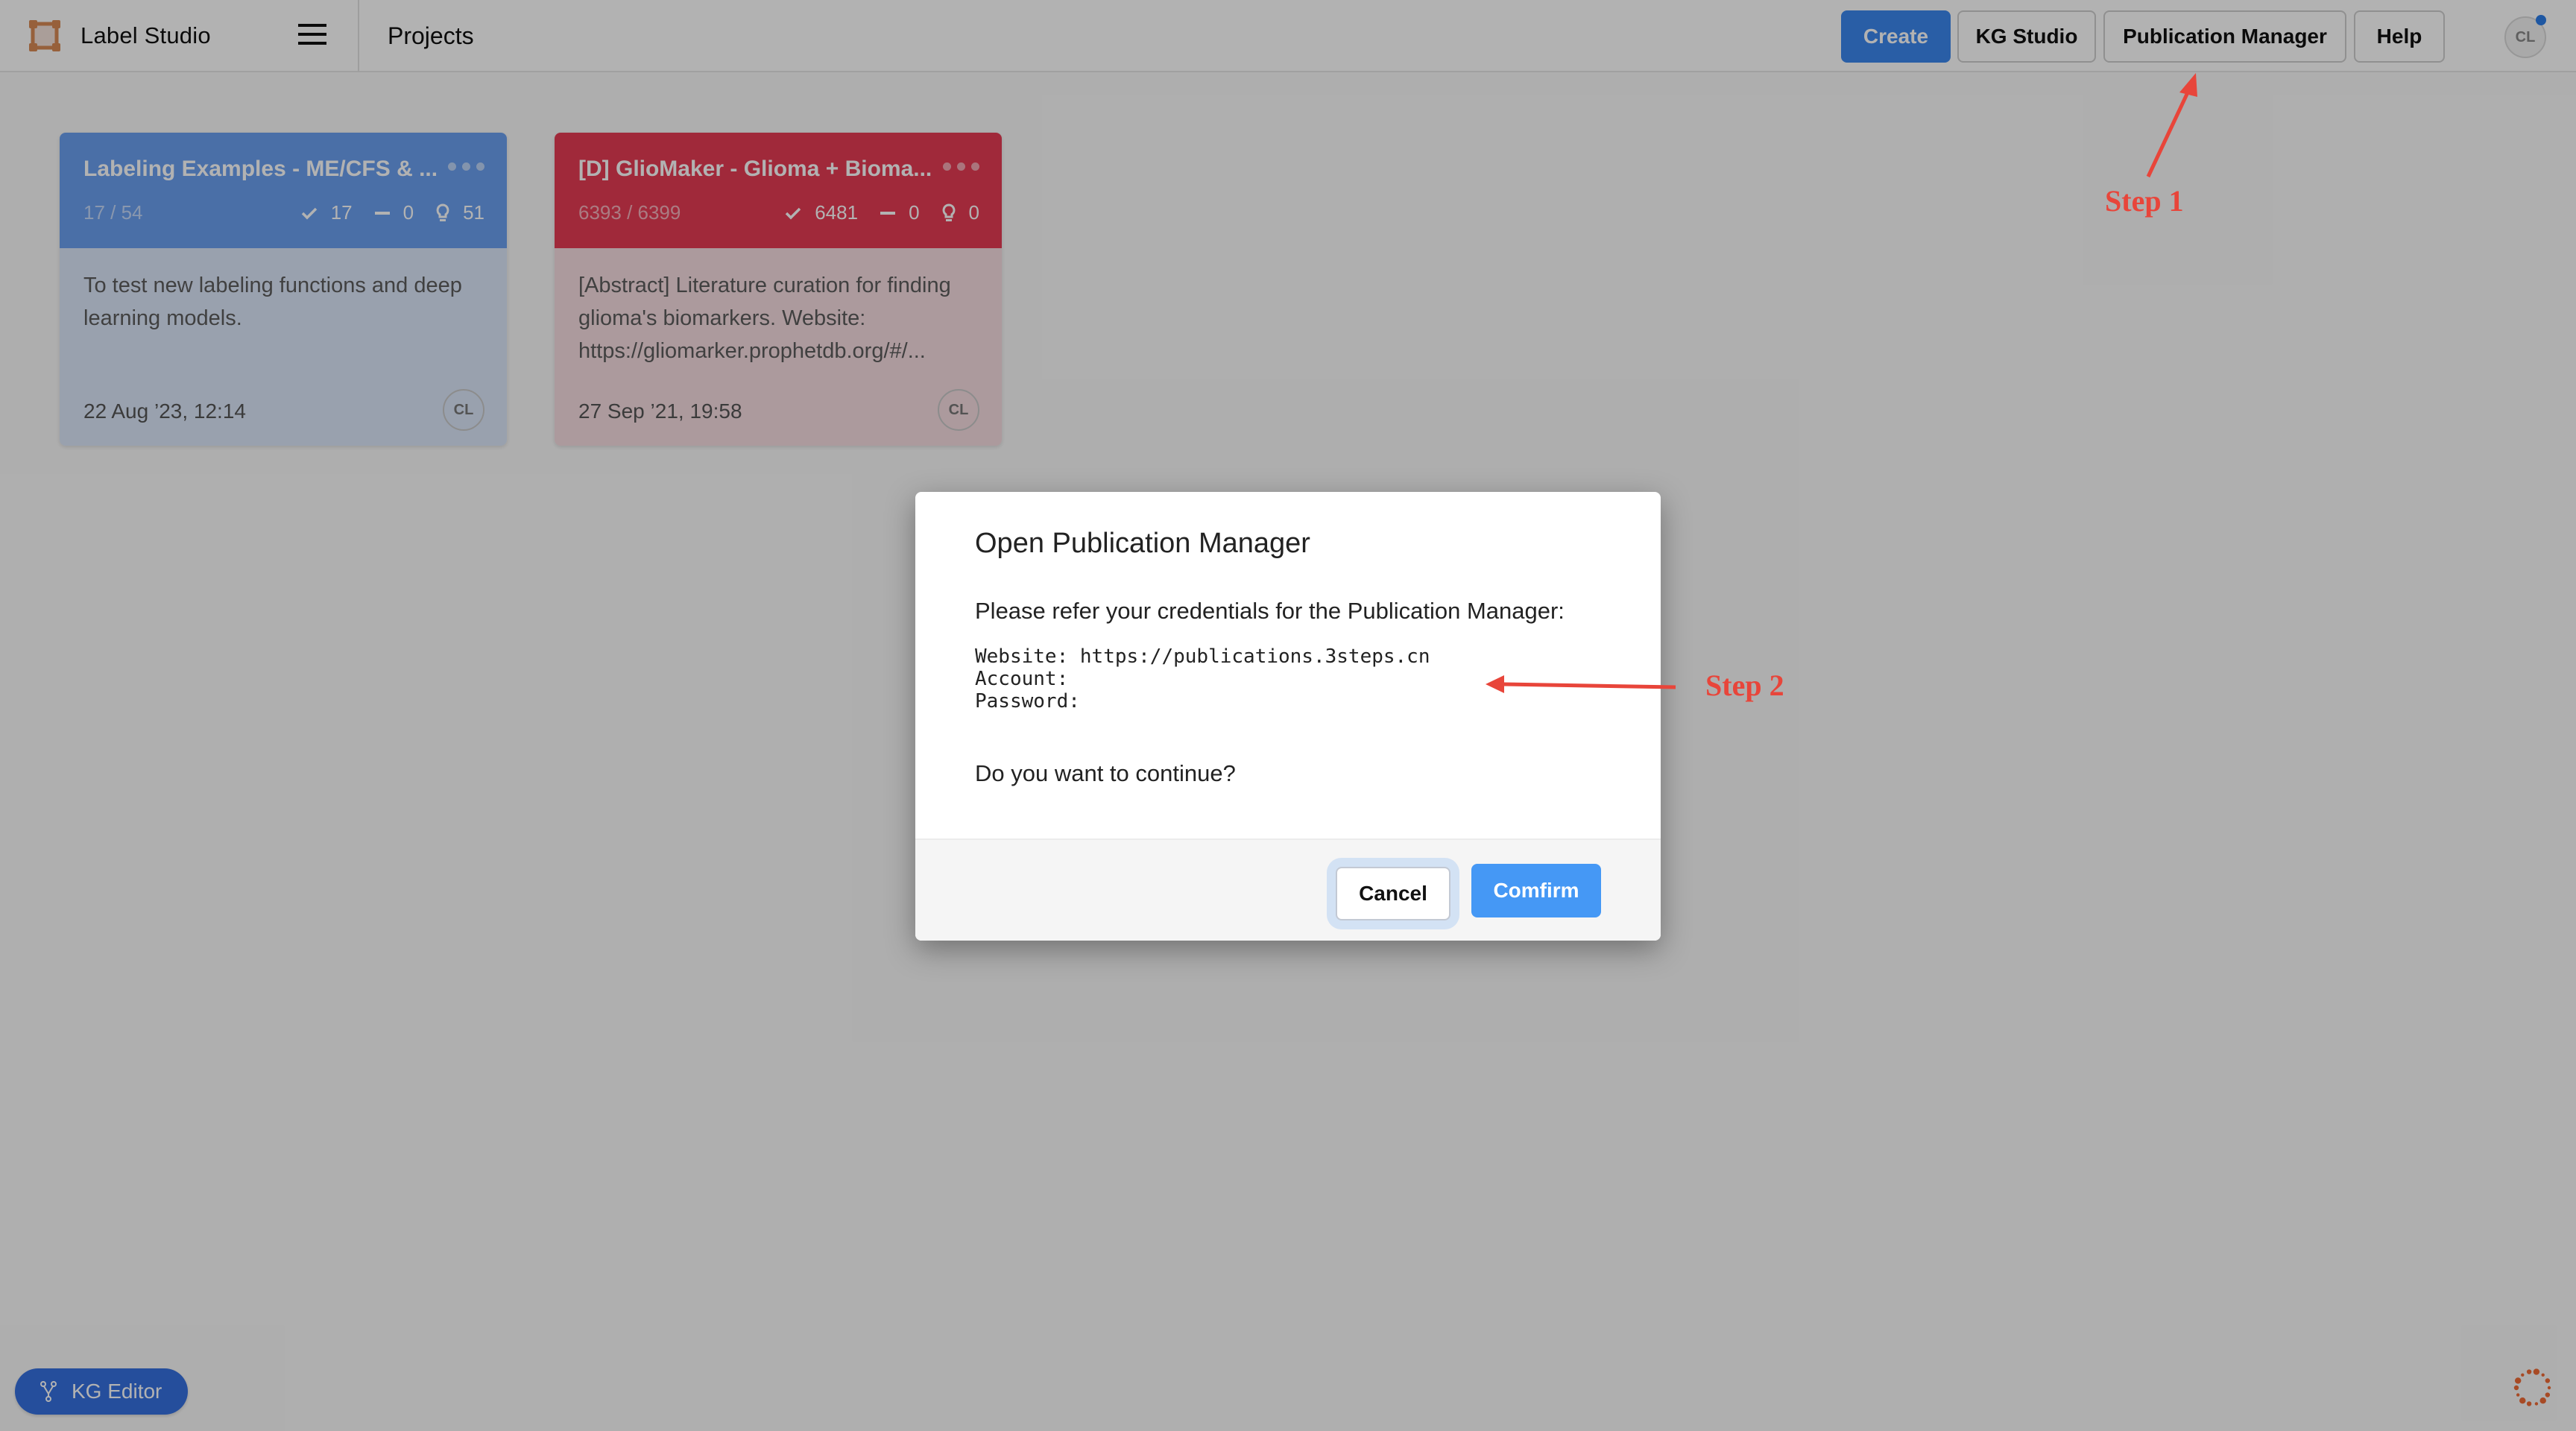  What do you see at coordinates (1022, 657) in the screenshot?
I see `website-label: Website:` at bounding box center [1022, 657].